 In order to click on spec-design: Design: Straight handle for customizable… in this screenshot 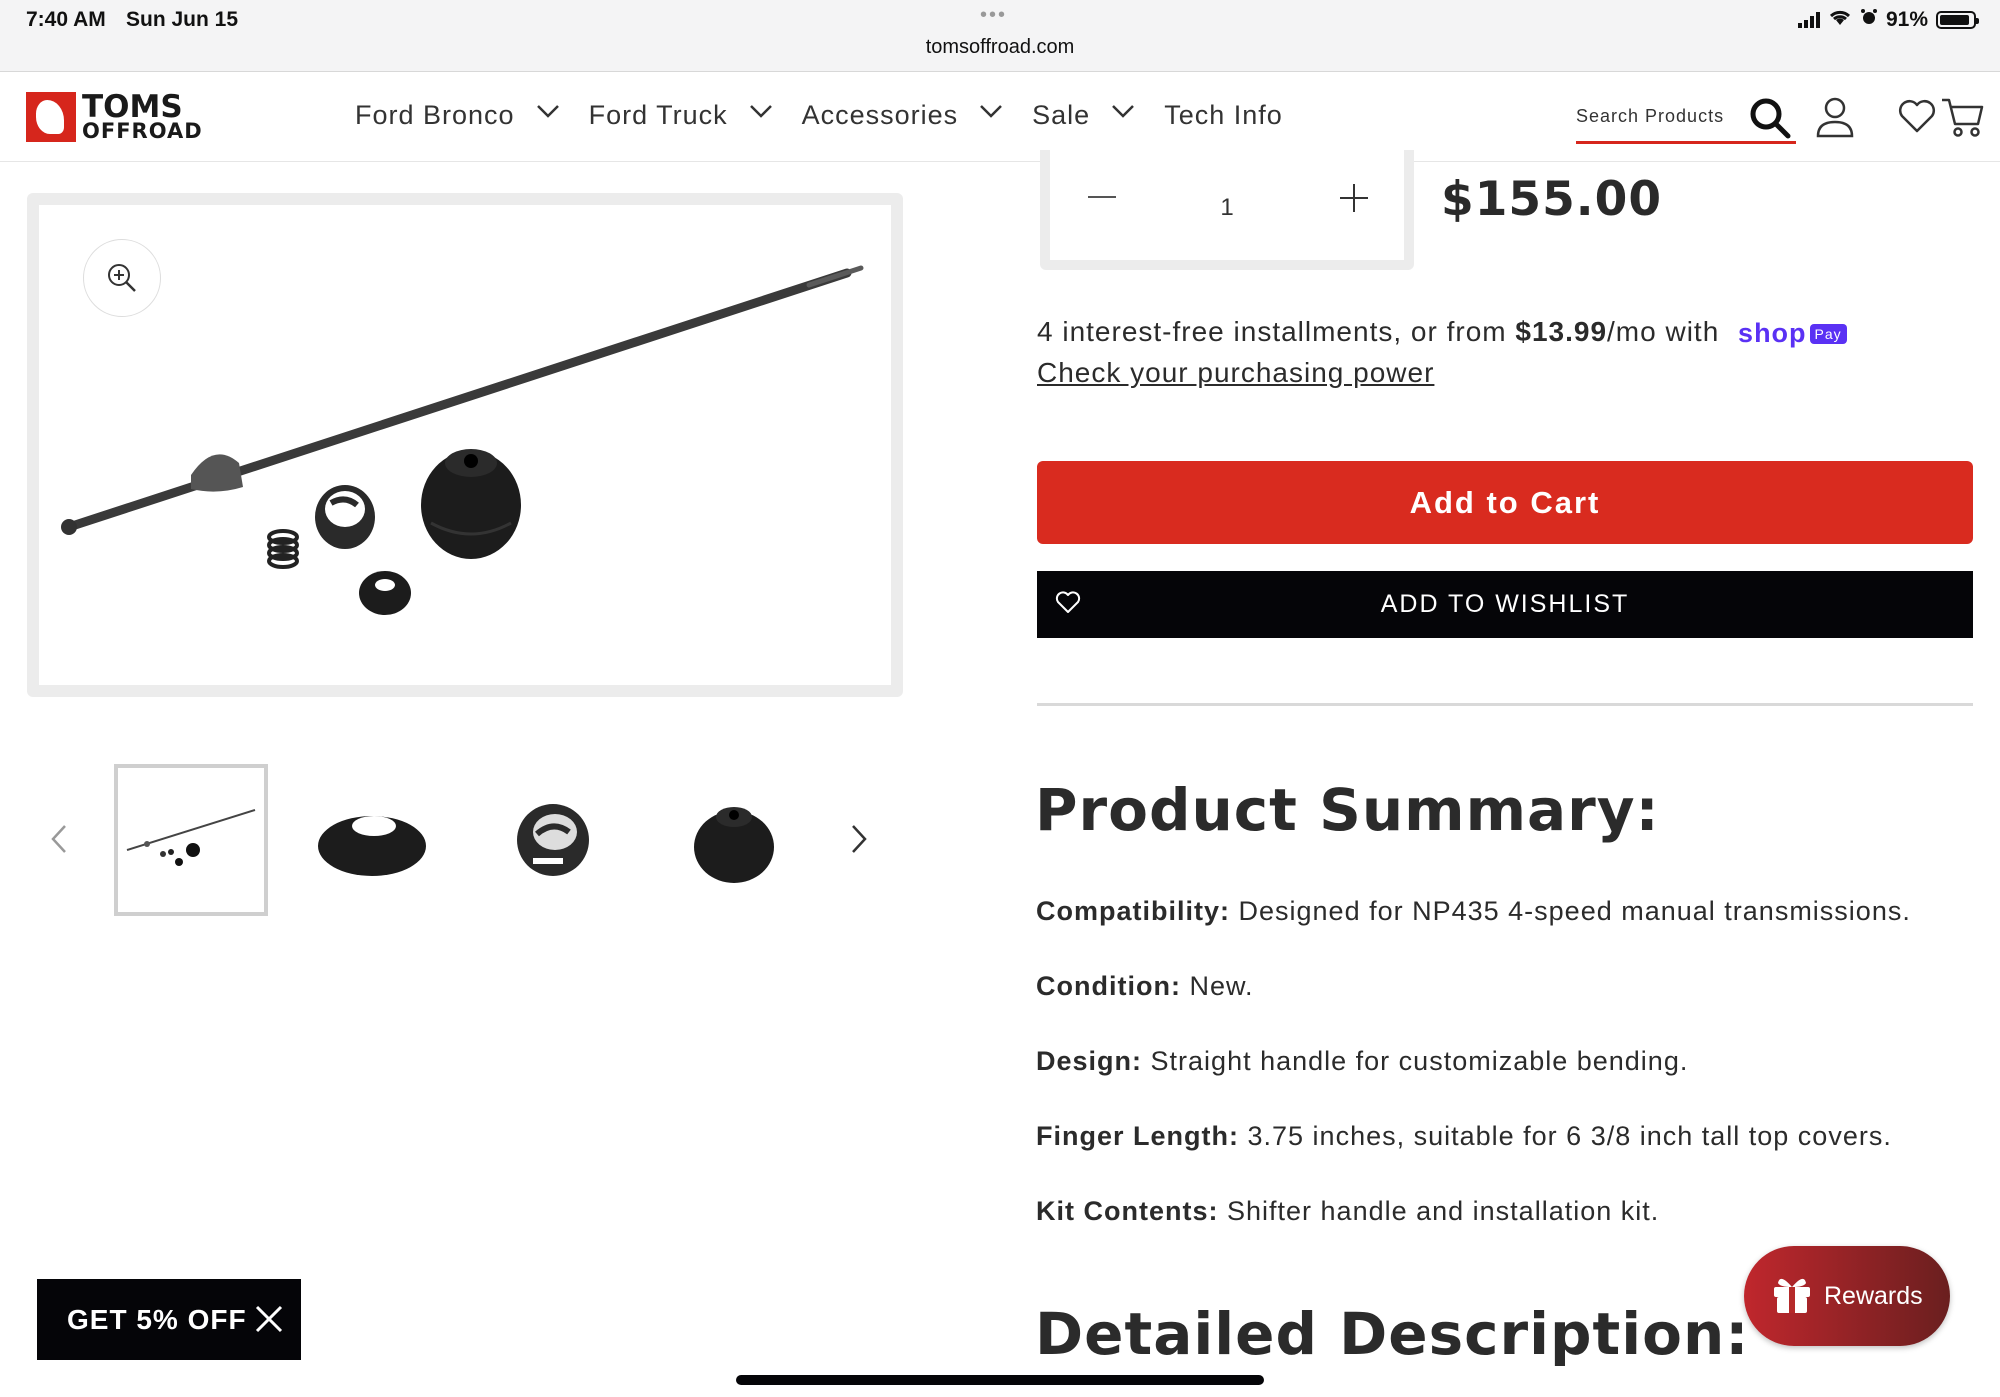, I will do `click(1362, 1061)`.